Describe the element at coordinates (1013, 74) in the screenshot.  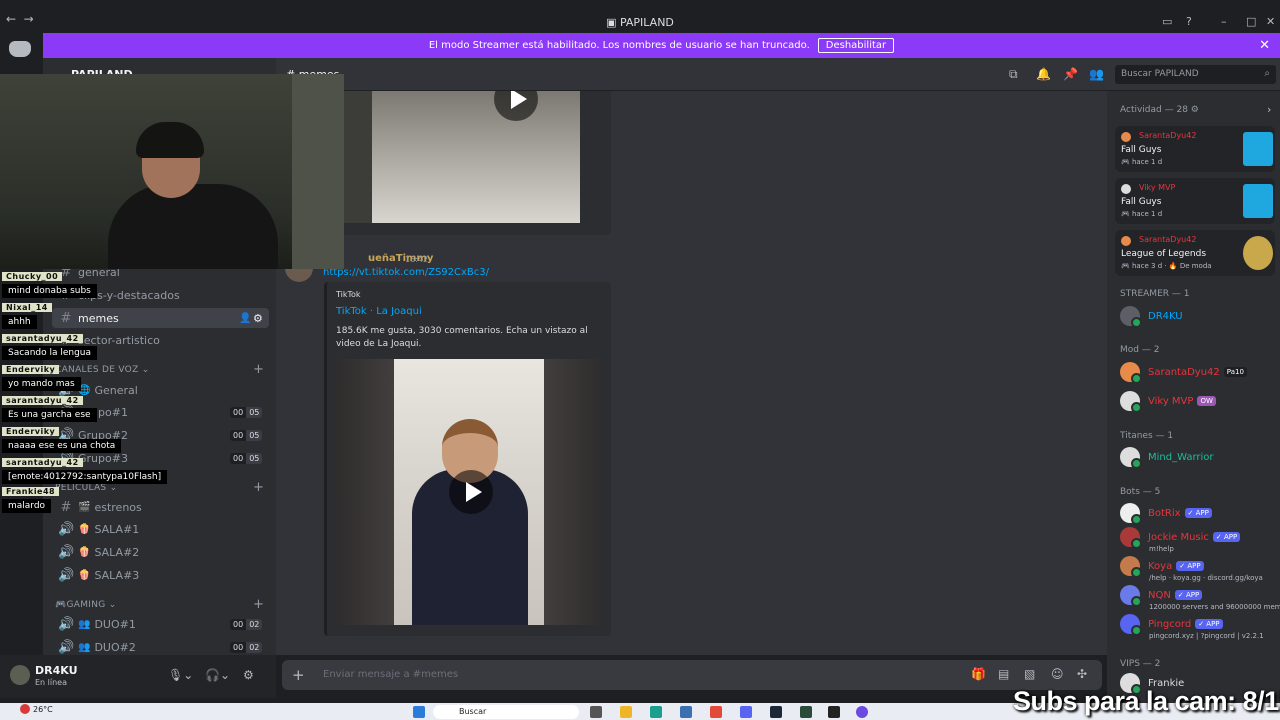
I see `threads-icon: ⧉` at that location.